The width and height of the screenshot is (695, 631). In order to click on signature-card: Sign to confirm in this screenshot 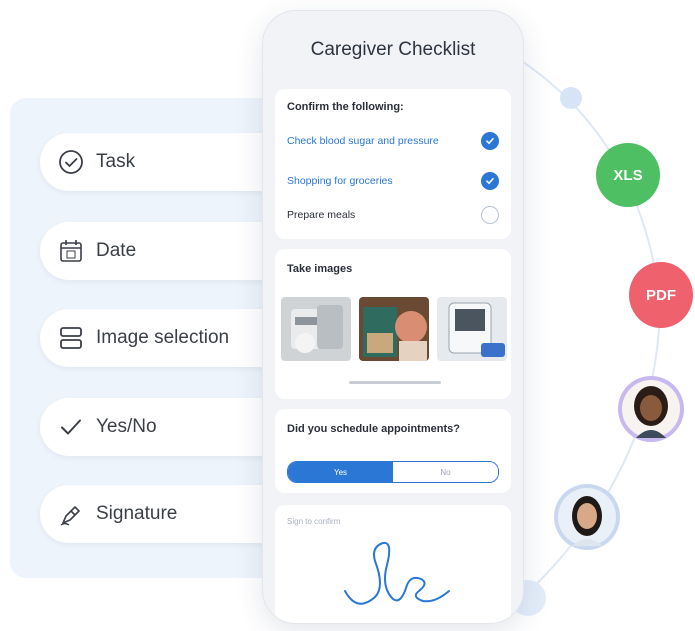, I will do `click(393, 564)`.